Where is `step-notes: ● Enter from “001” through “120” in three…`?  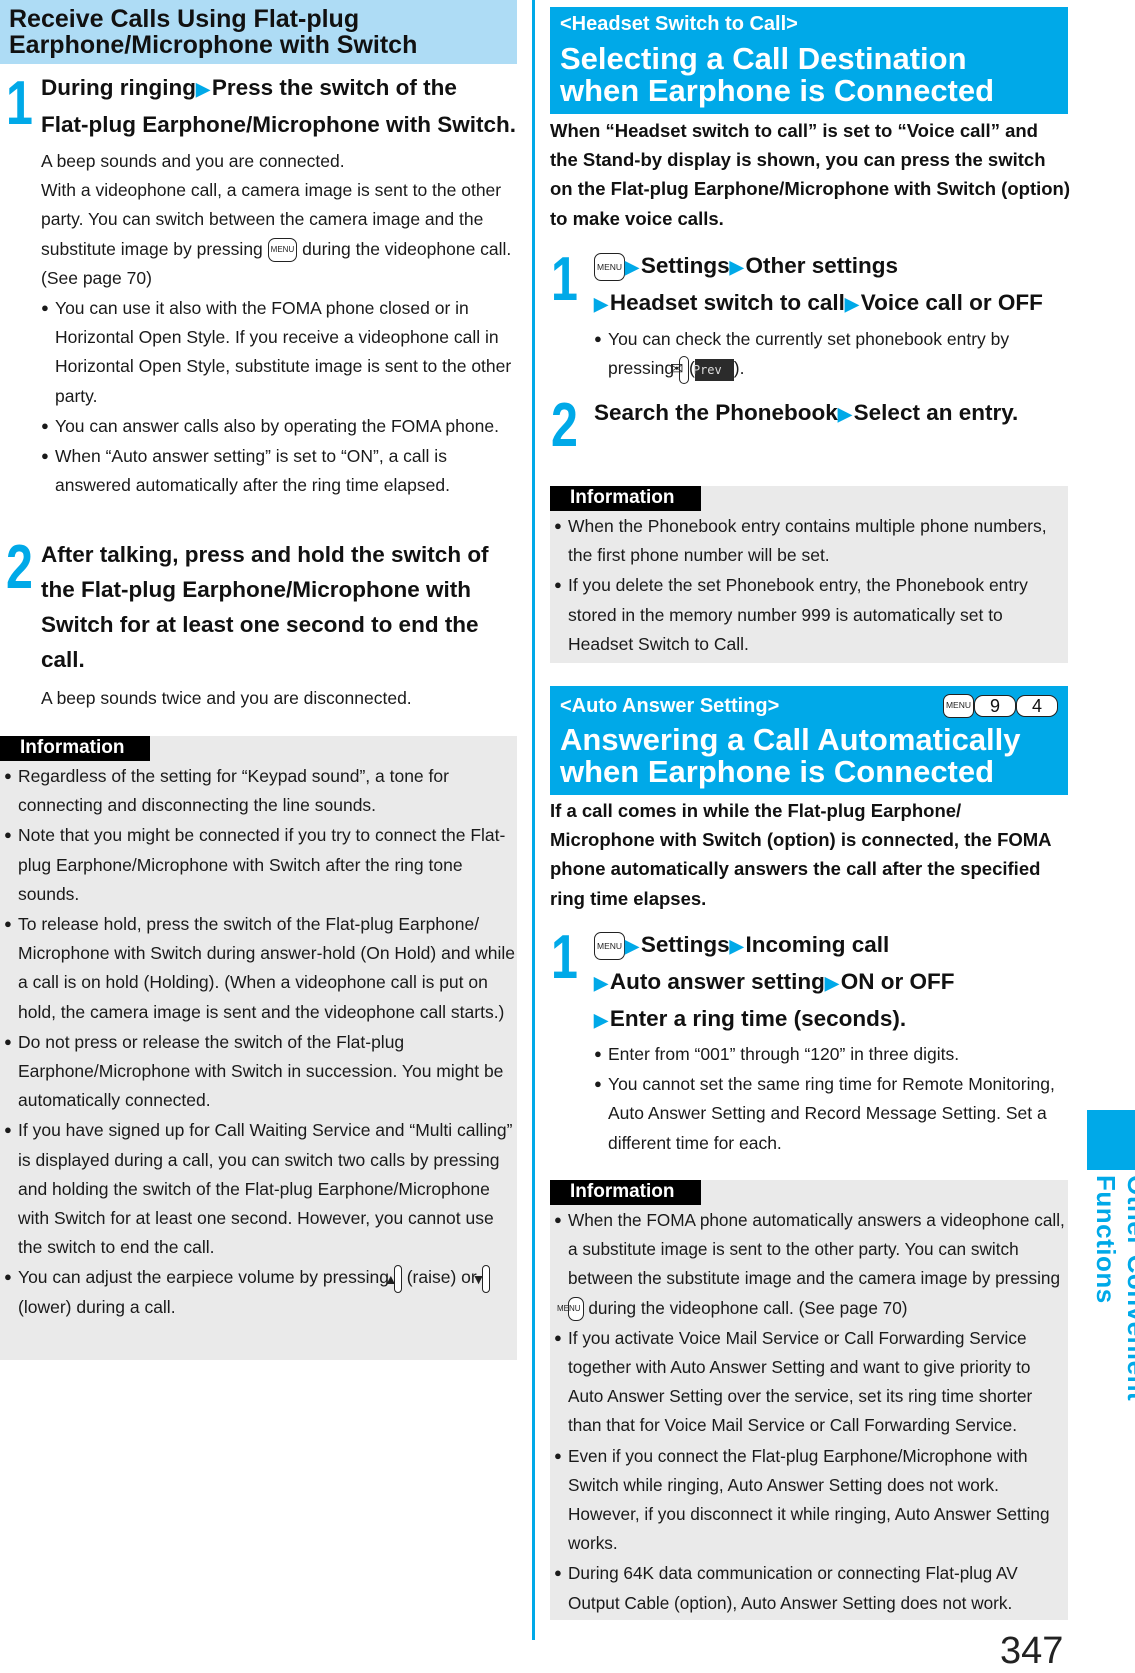 step-notes: ● Enter from “001” through “120” in three… is located at coordinates (831, 1098).